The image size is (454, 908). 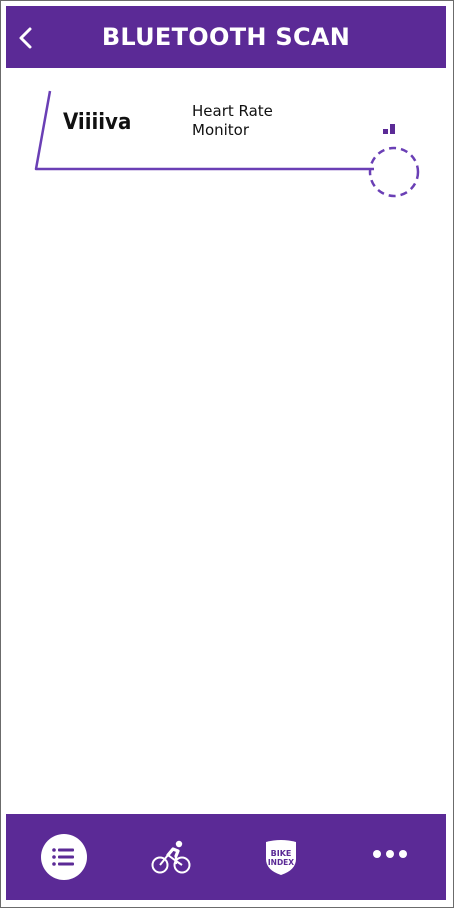 I want to click on cyclist-icon, so click(x=171, y=857).